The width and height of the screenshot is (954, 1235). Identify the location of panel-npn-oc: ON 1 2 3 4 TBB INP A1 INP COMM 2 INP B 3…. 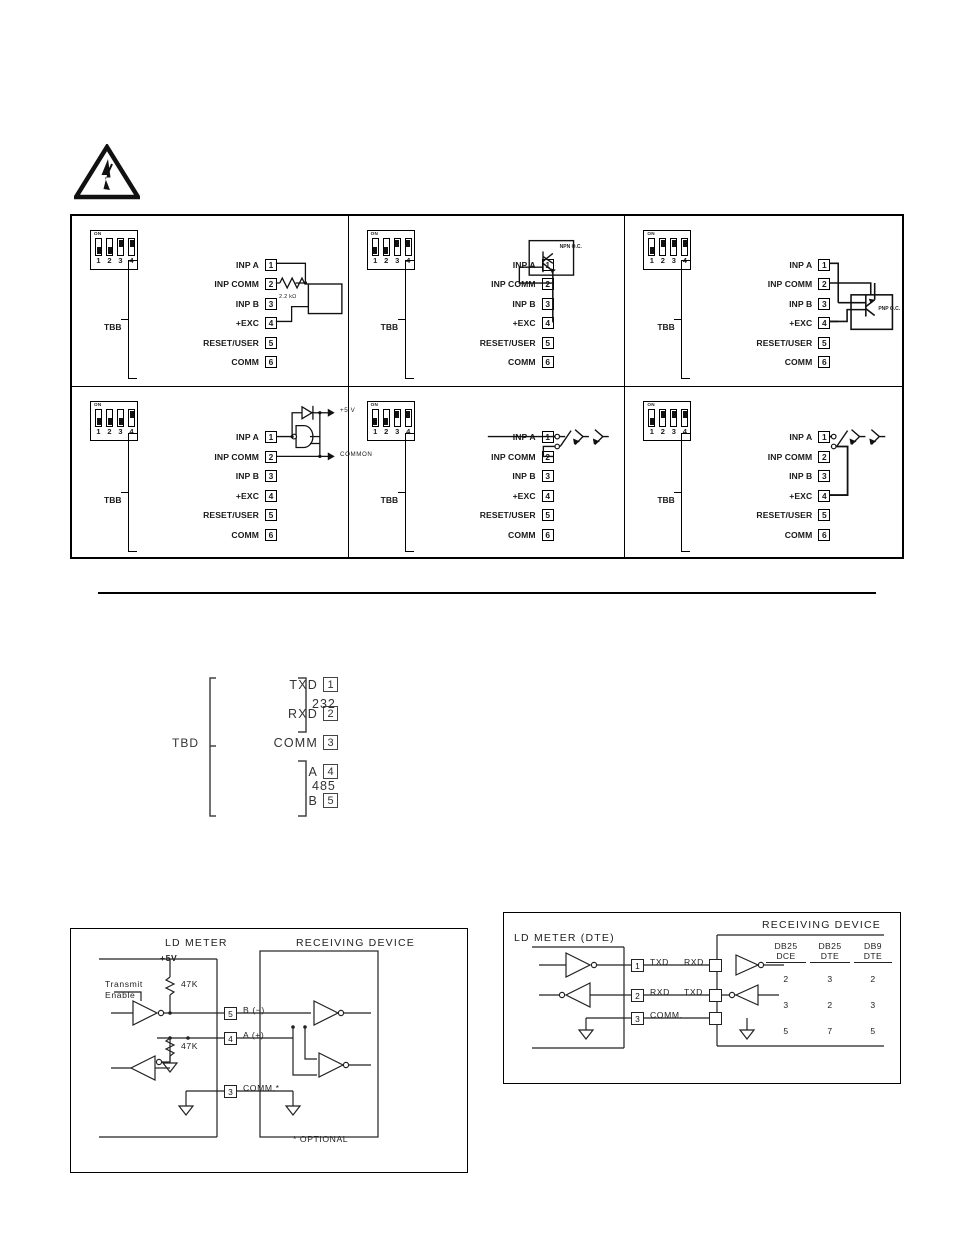
(487, 301).